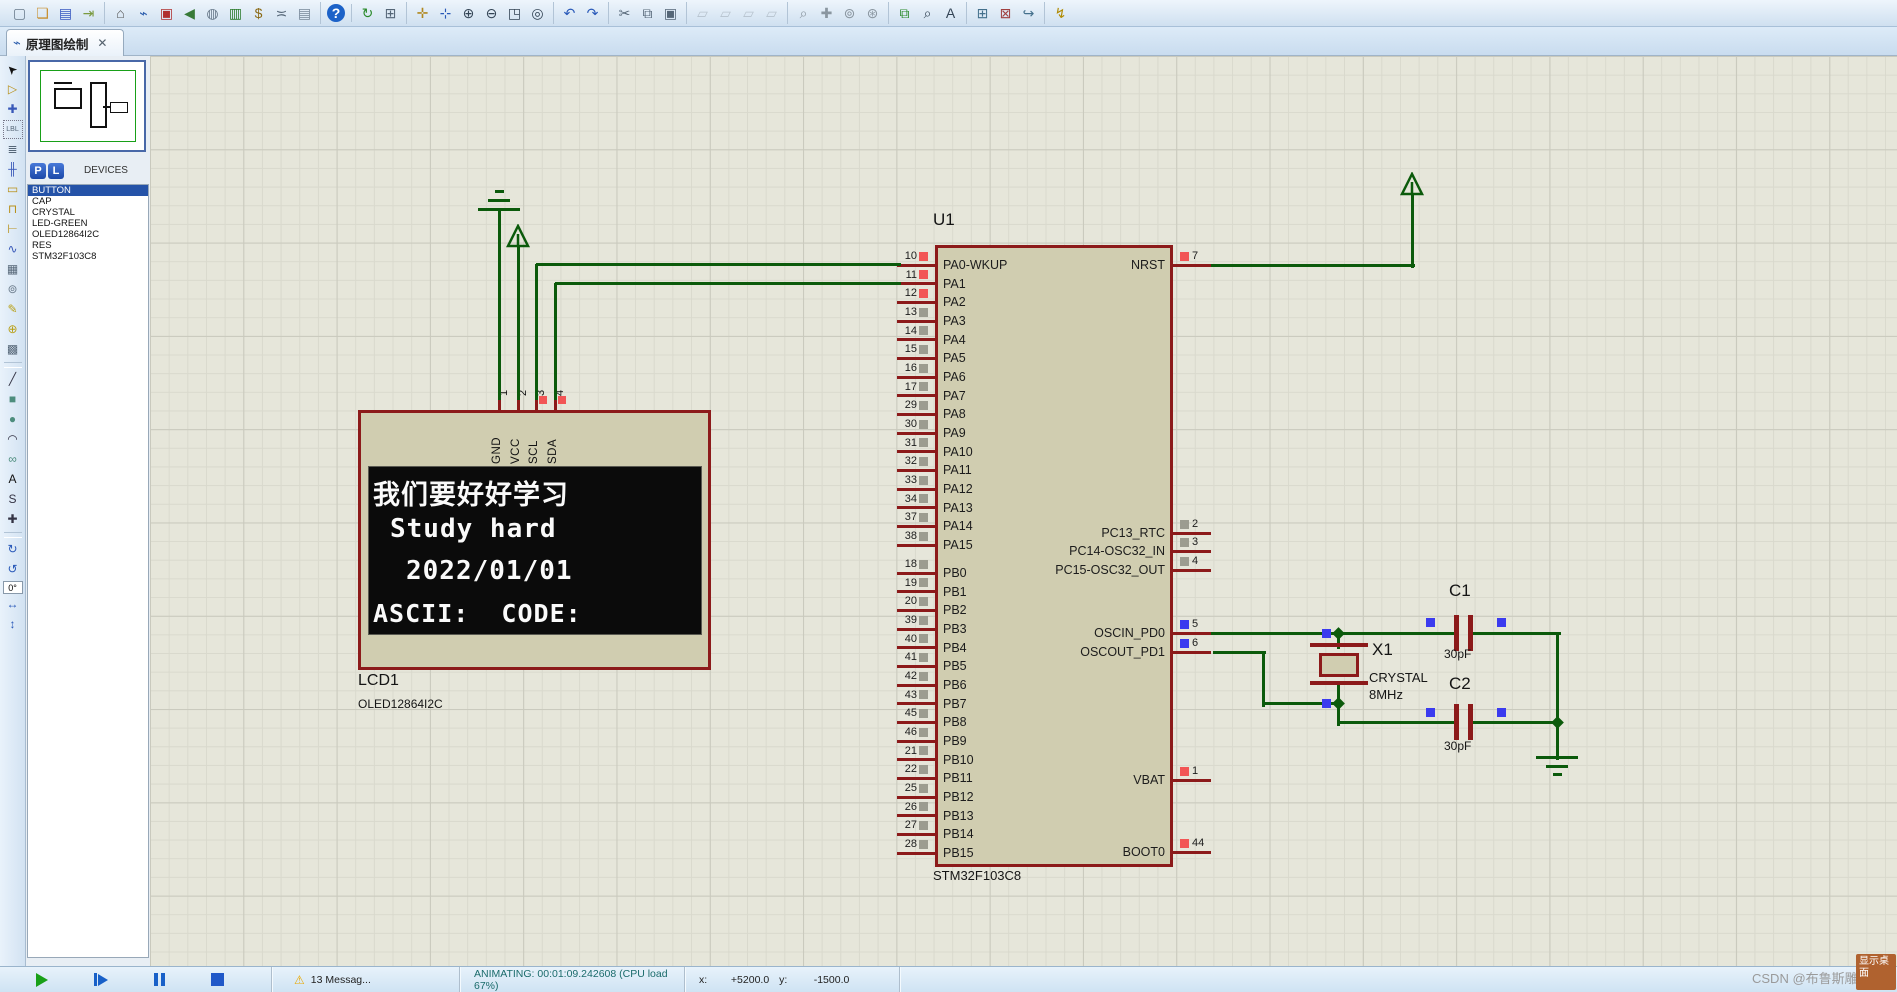 The height and width of the screenshot is (992, 1897). I want to click on 3d-visualizer-icon: ◀, so click(189, 13).